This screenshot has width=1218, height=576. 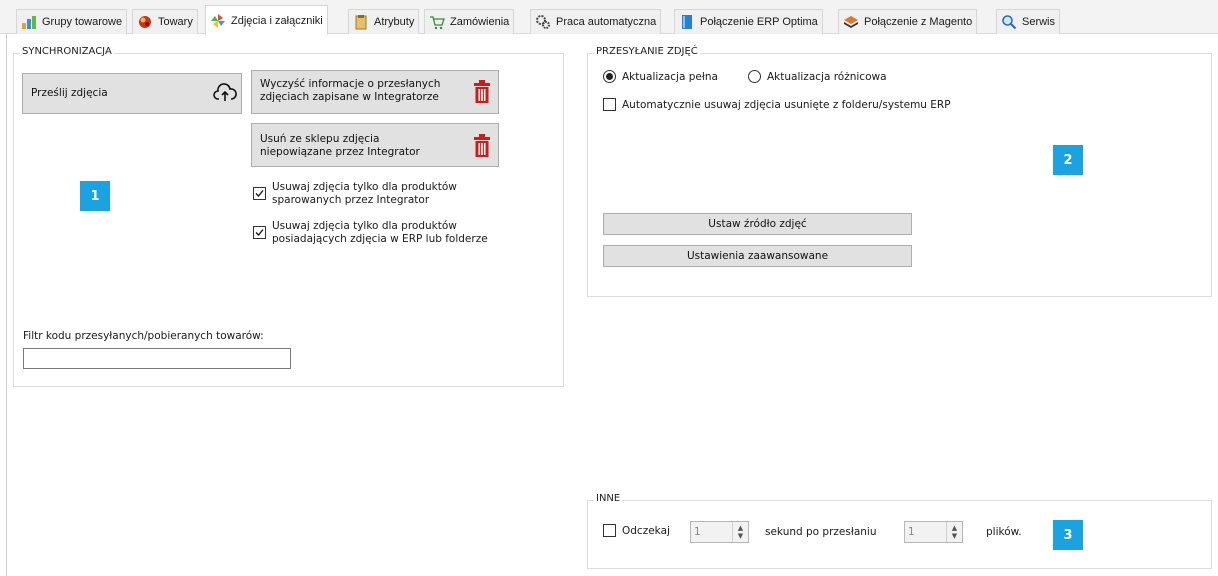 I want to click on files-label: plików., so click(x=1004, y=532).